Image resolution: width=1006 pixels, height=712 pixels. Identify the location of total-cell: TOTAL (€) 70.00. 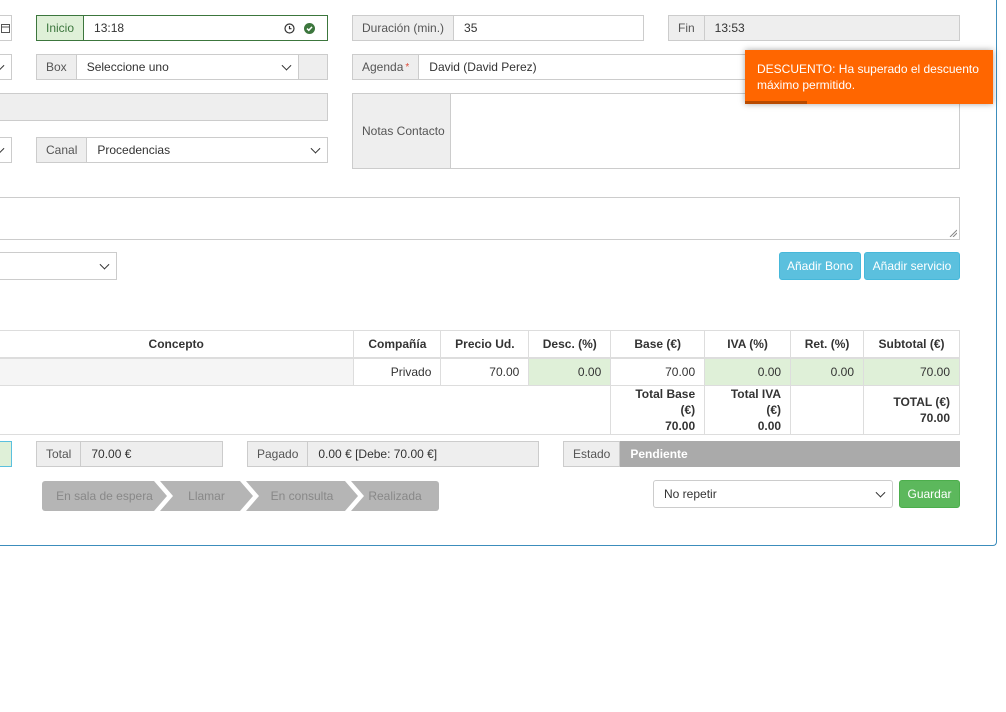
(911, 410).